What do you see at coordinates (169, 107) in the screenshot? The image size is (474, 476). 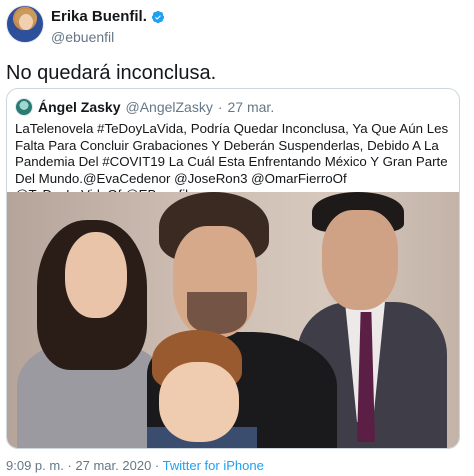 I see `quoted-handle: @AngelZasky` at bounding box center [169, 107].